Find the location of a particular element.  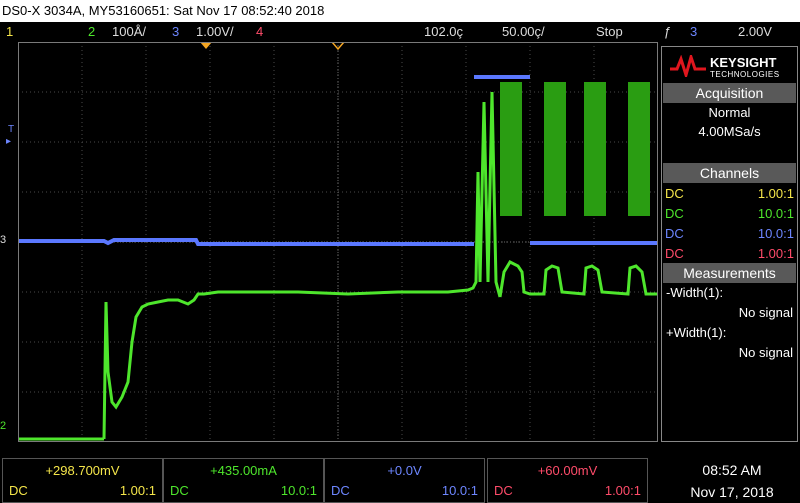

acquisition-header: Acquisition is located at coordinates (729, 93).